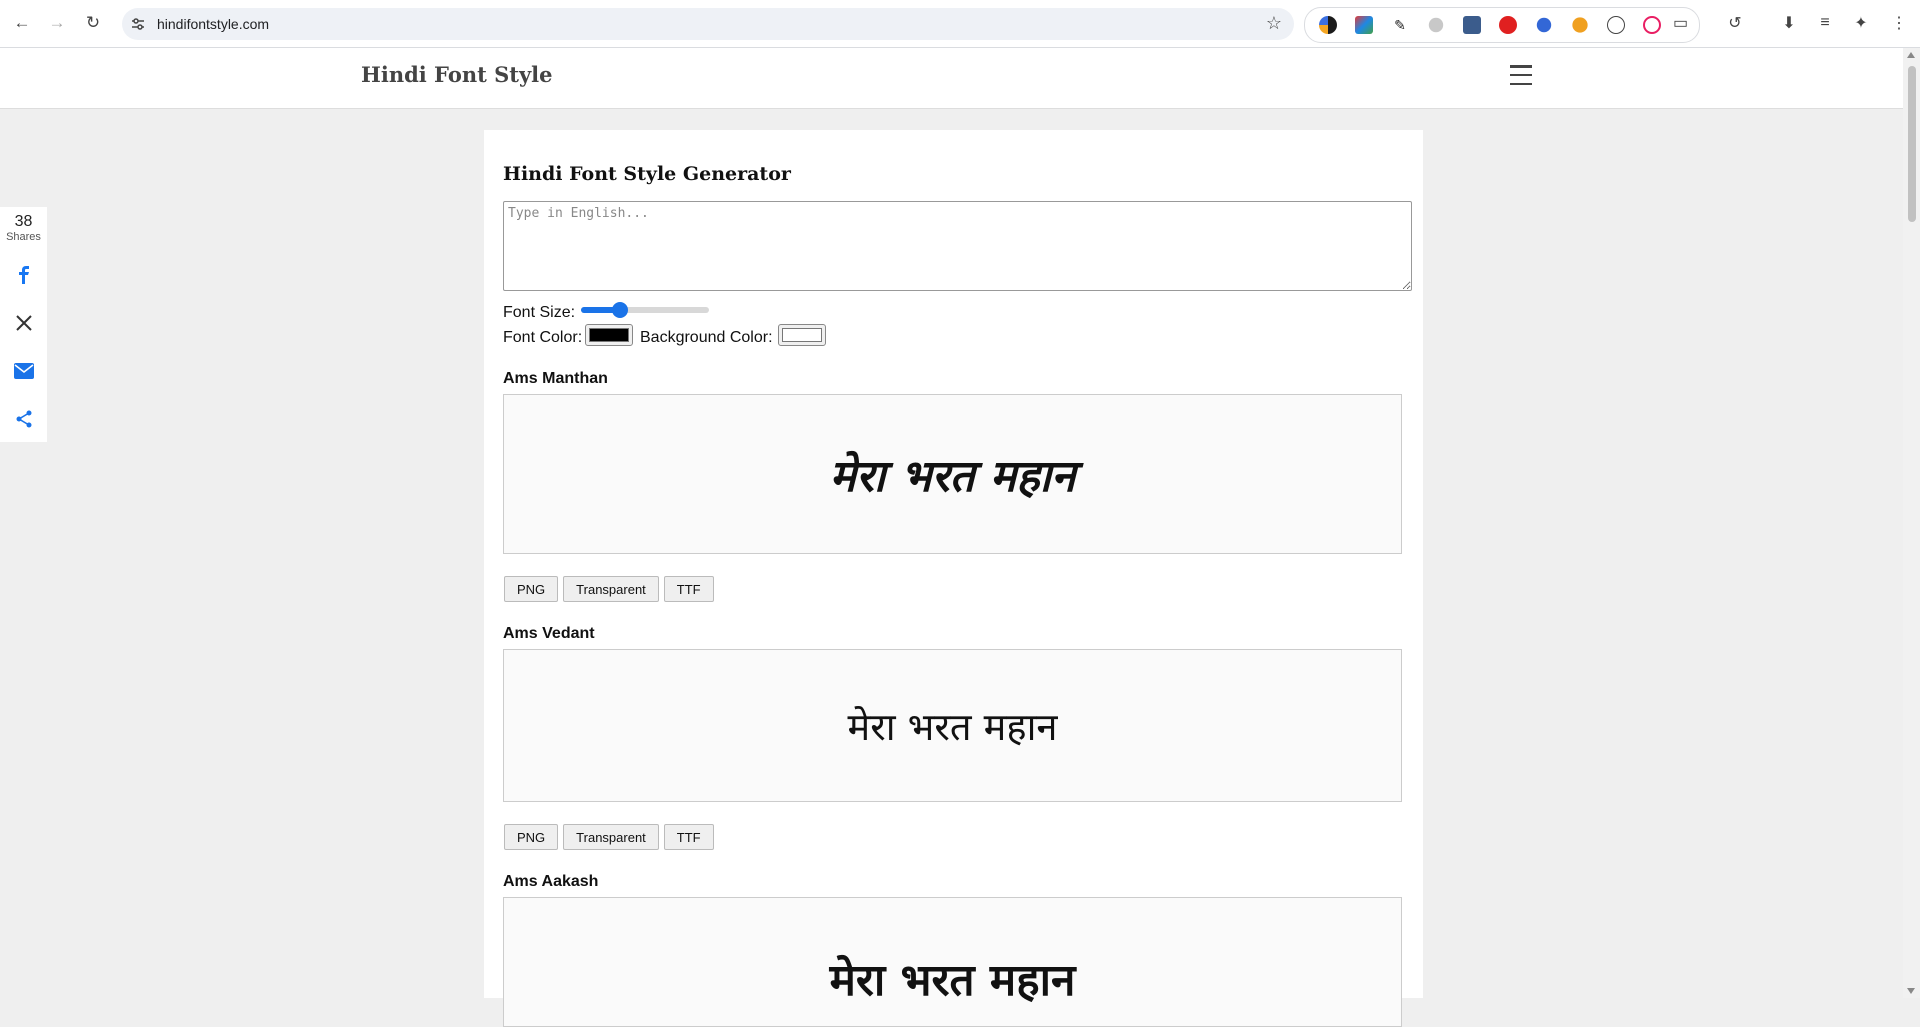  I want to click on share-count: 38, so click(23, 221).